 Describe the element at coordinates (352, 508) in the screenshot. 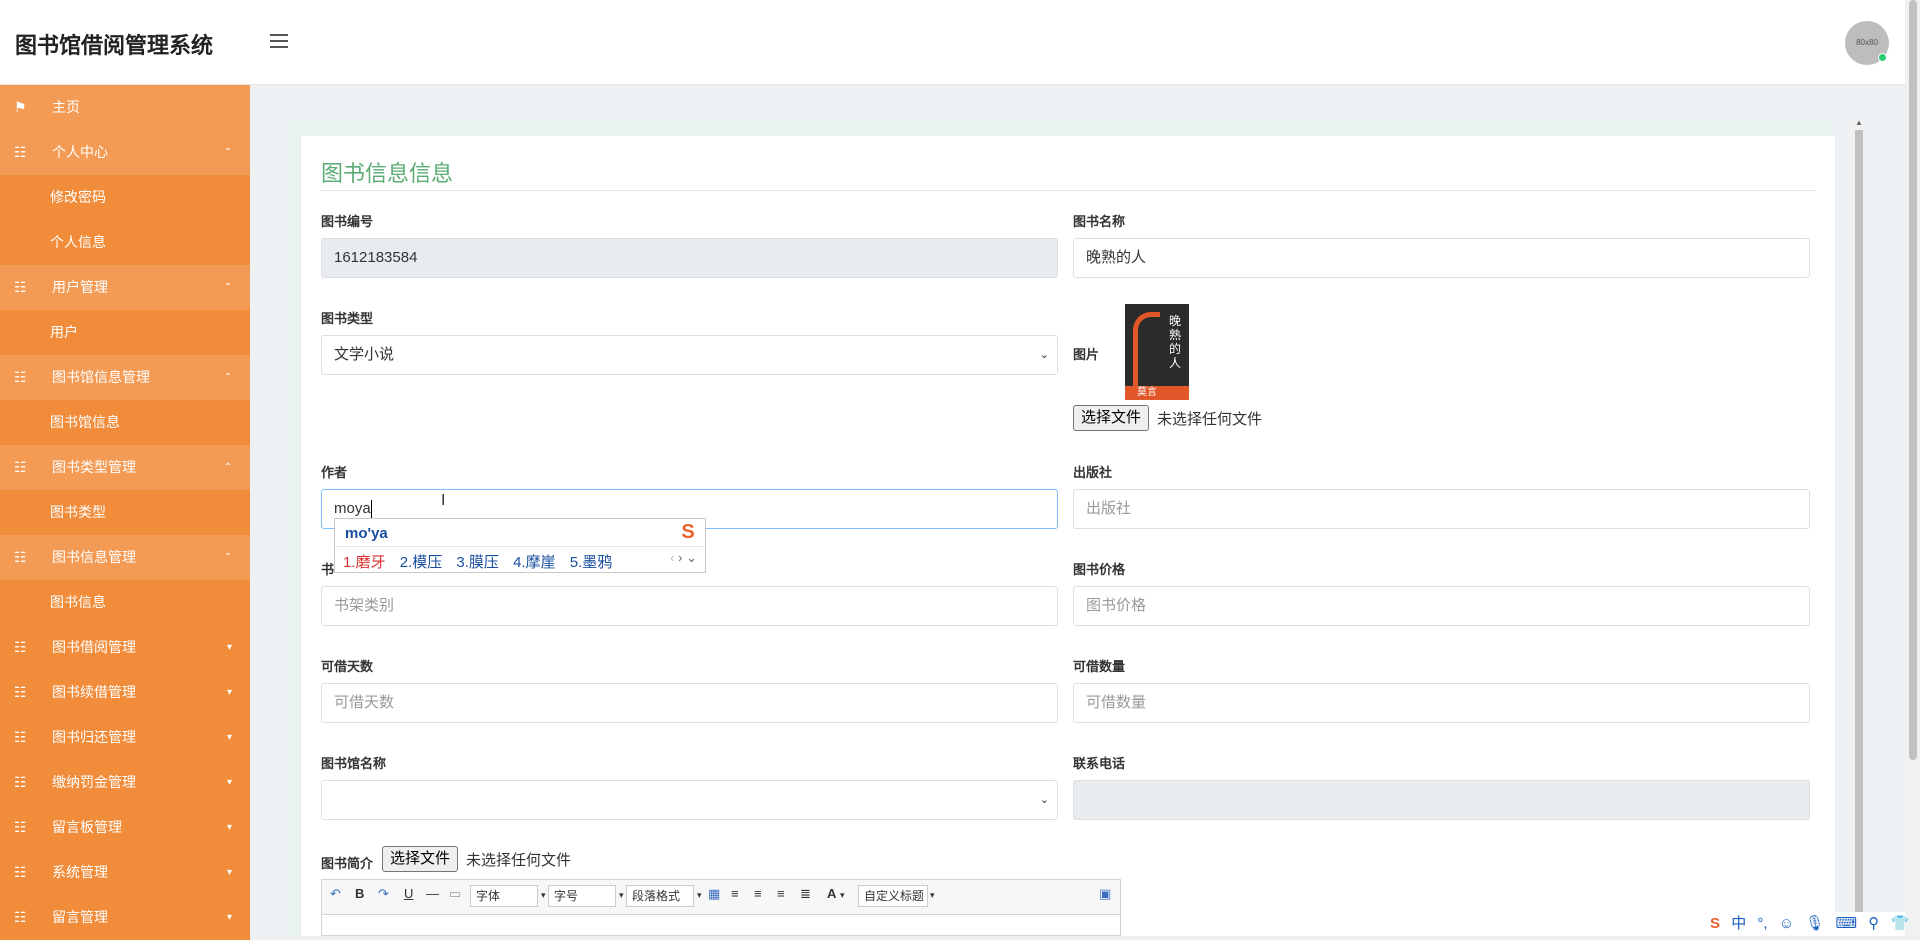

I see `author-value: moya` at that location.